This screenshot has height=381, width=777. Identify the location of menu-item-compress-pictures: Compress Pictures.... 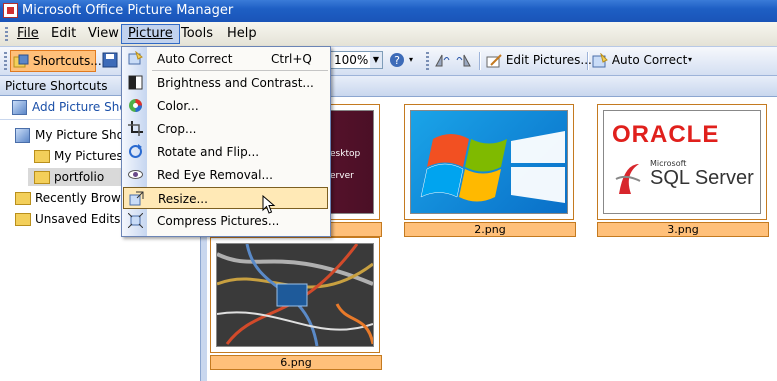
(225, 221).